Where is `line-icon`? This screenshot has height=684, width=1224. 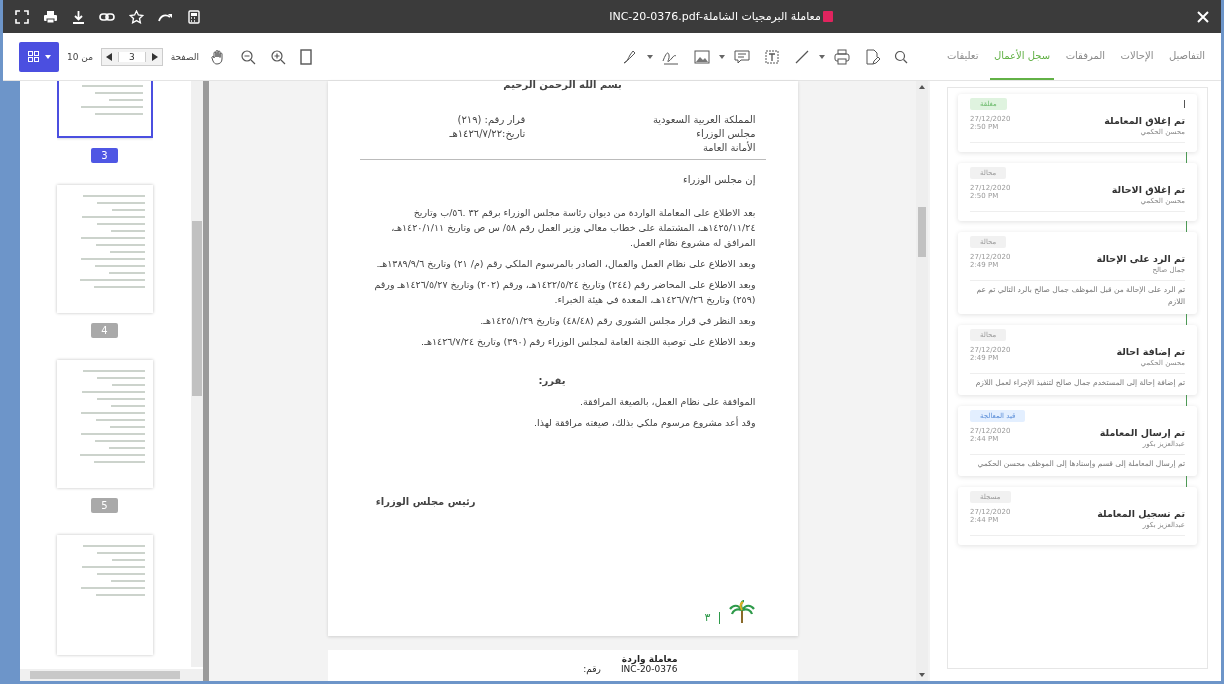
line-icon is located at coordinates (802, 56).